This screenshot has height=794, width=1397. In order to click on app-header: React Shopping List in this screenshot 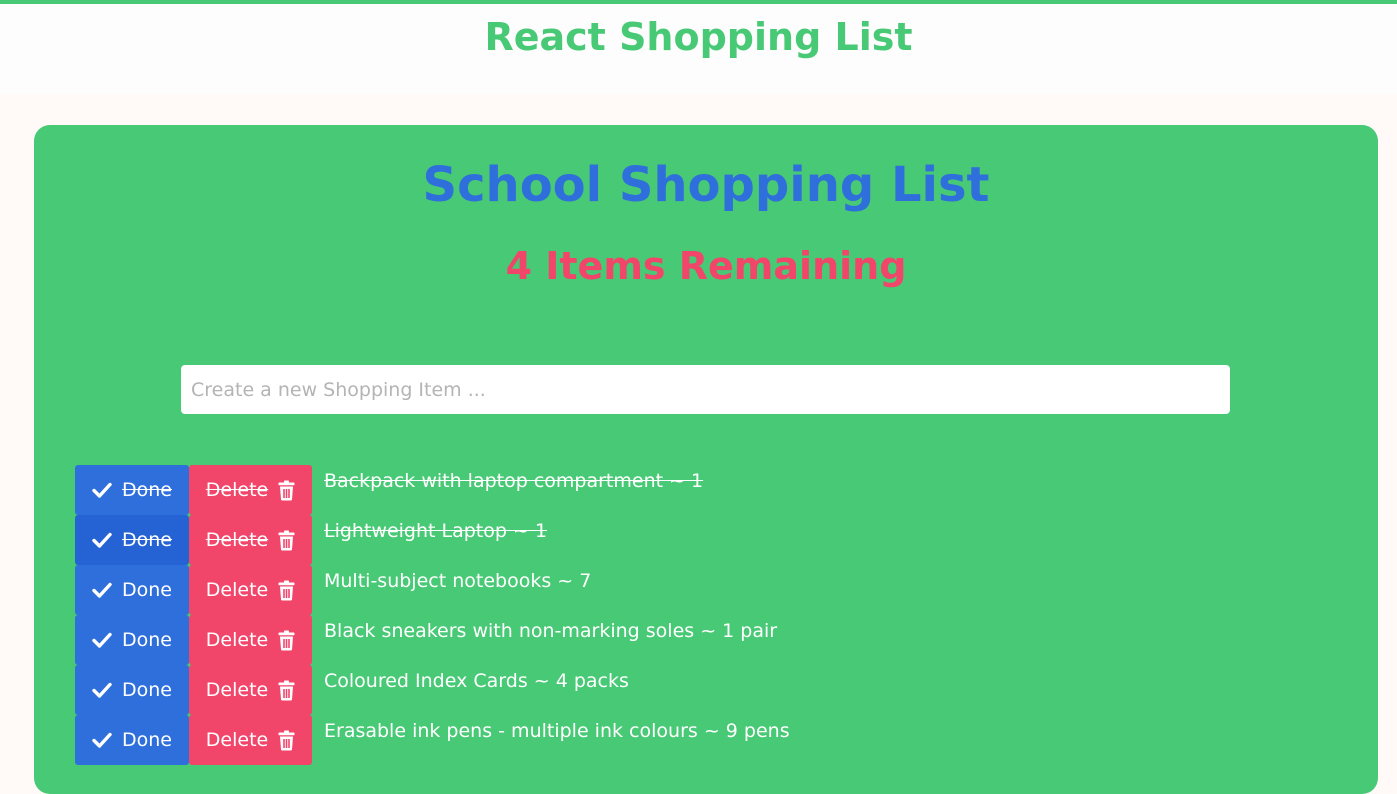, I will do `click(698, 49)`.